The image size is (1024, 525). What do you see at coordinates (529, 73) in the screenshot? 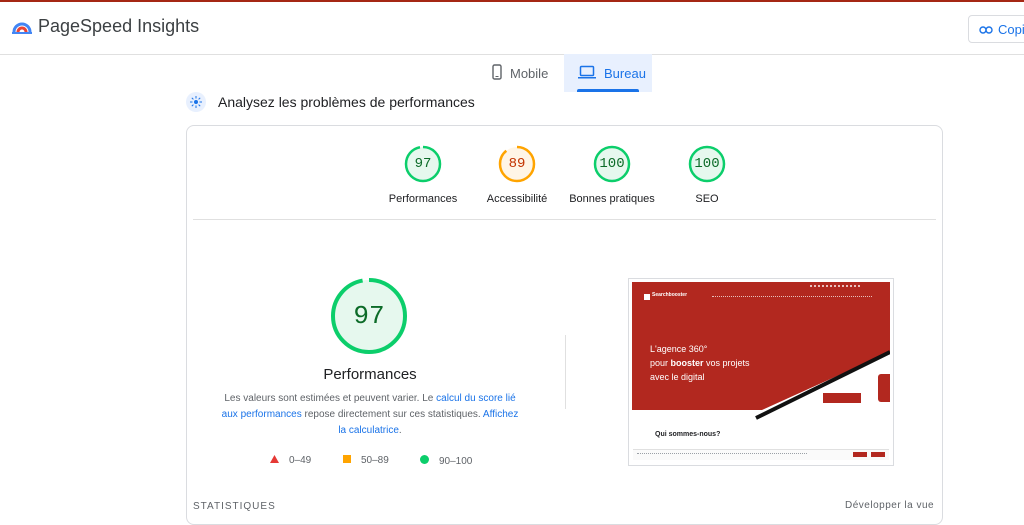
I see `tab-mobile-label: Mobile` at bounding box center [529, 73].